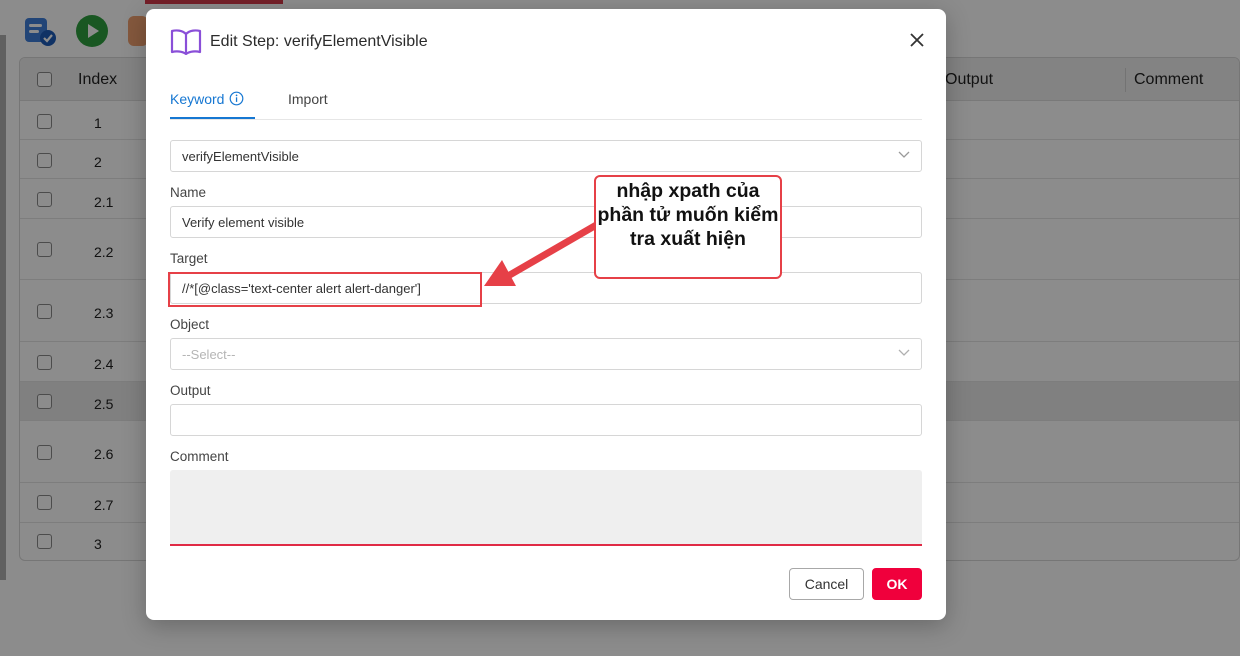 The width and height of the screenshot is (1240, 656). I want to click on tab-import: Import, so click(308, 99).